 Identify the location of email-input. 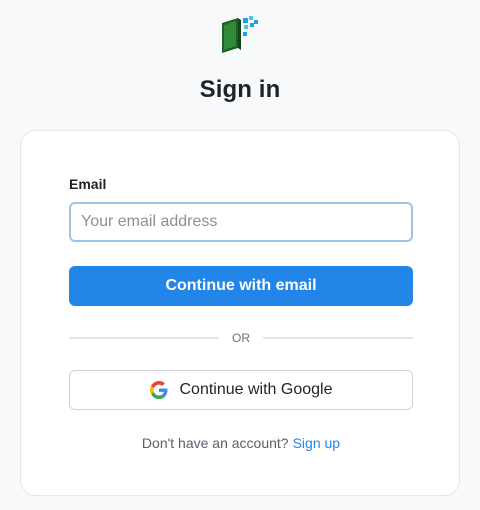
(241, 222).